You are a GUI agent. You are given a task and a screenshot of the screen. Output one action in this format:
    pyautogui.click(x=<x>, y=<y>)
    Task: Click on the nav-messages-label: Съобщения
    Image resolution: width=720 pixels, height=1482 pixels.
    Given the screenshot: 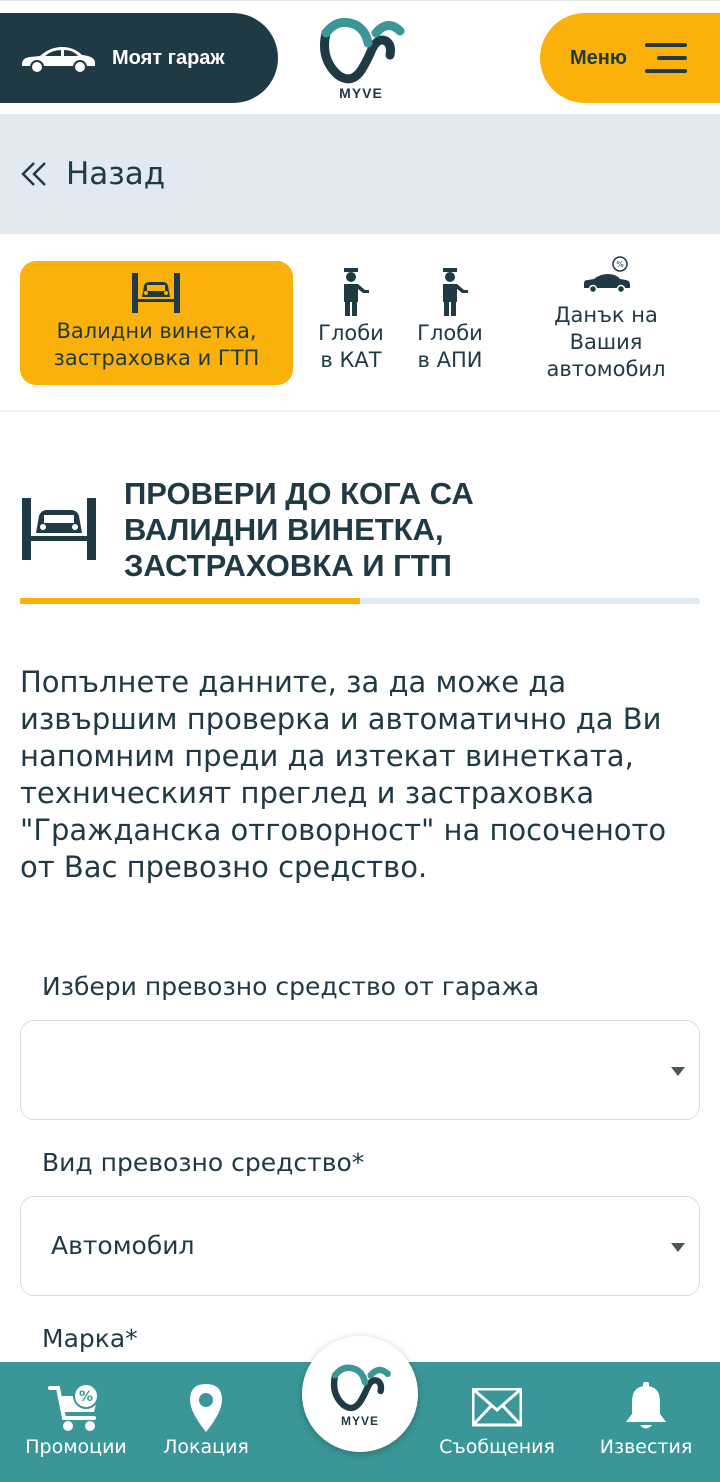 What is the action you would take?
    pyautogui.click(x=497, y=1447)
    